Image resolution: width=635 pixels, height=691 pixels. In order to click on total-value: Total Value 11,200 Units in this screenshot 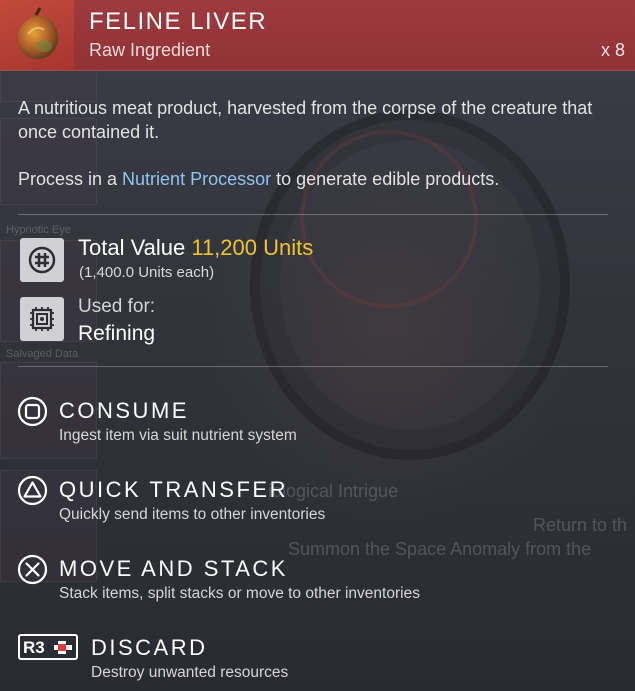, I will do `click(195, 248)`.